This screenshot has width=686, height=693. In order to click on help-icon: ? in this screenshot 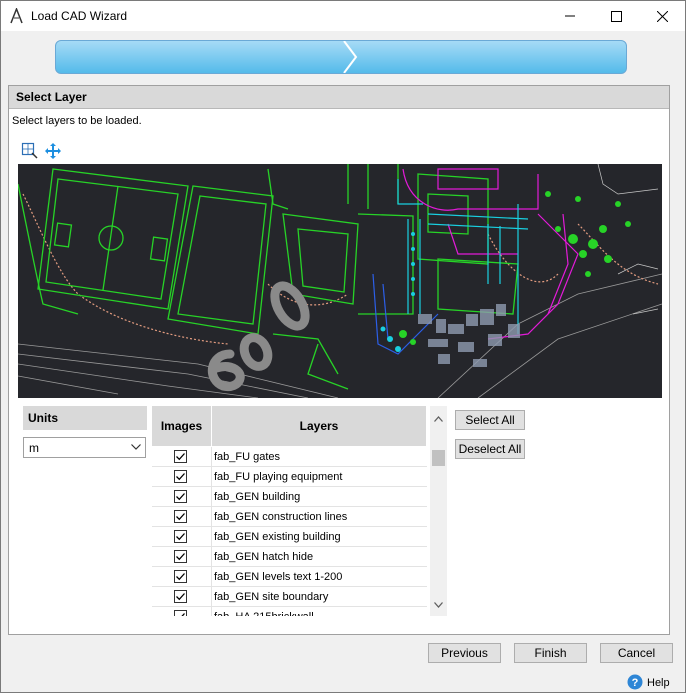, I will do `click(635, 682)`.